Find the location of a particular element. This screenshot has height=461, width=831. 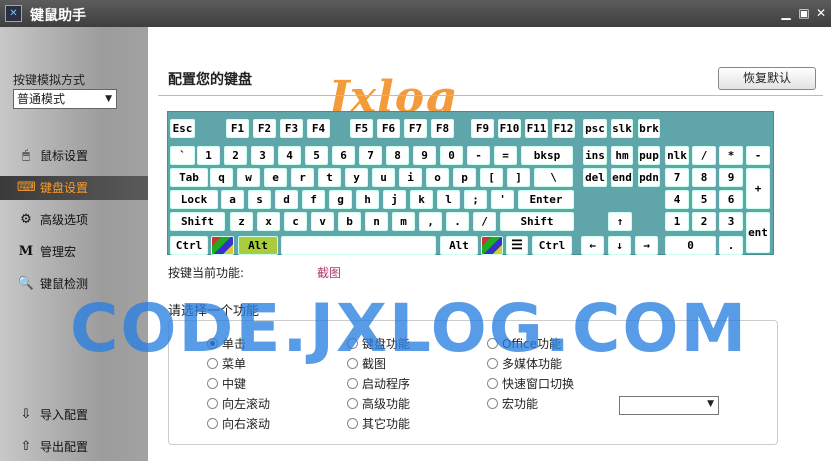

key-symbol-2-13: \ is located at coordinates (553, 177).